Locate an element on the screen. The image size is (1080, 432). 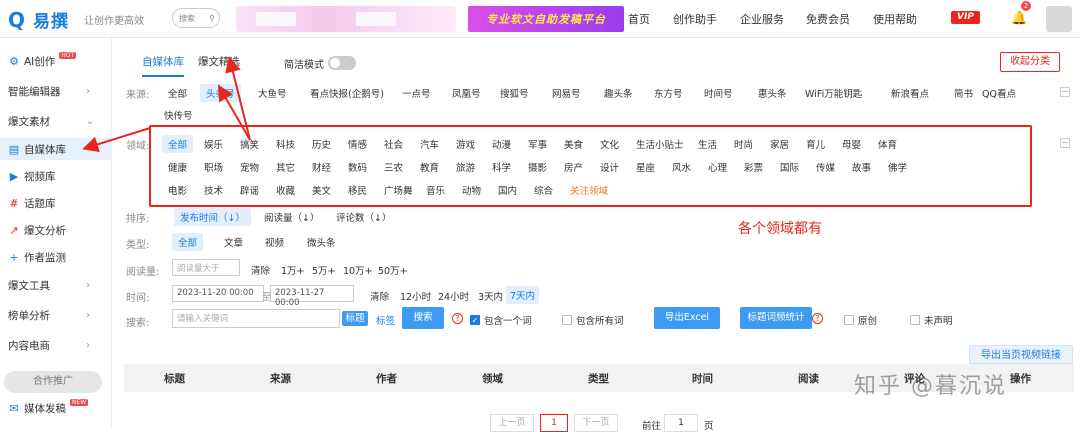
sidebar-item-editor: 智能编辑器 › is located at coordinates (49, 91).